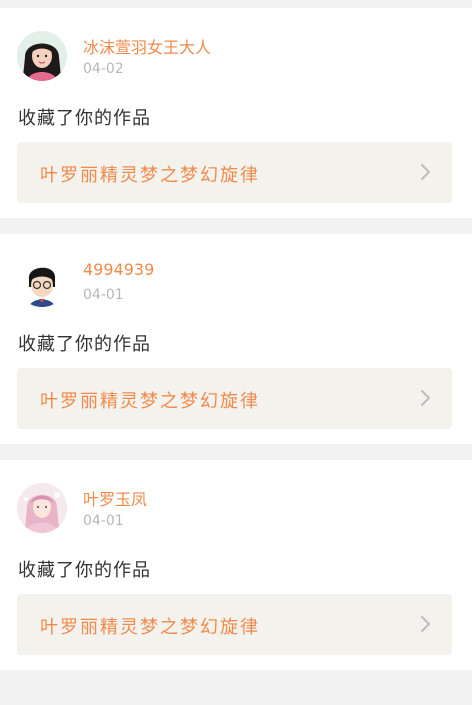  Describe the element at coordinates (103, 69) in the screenshot. I see `notification-date: 04-02` at that location.